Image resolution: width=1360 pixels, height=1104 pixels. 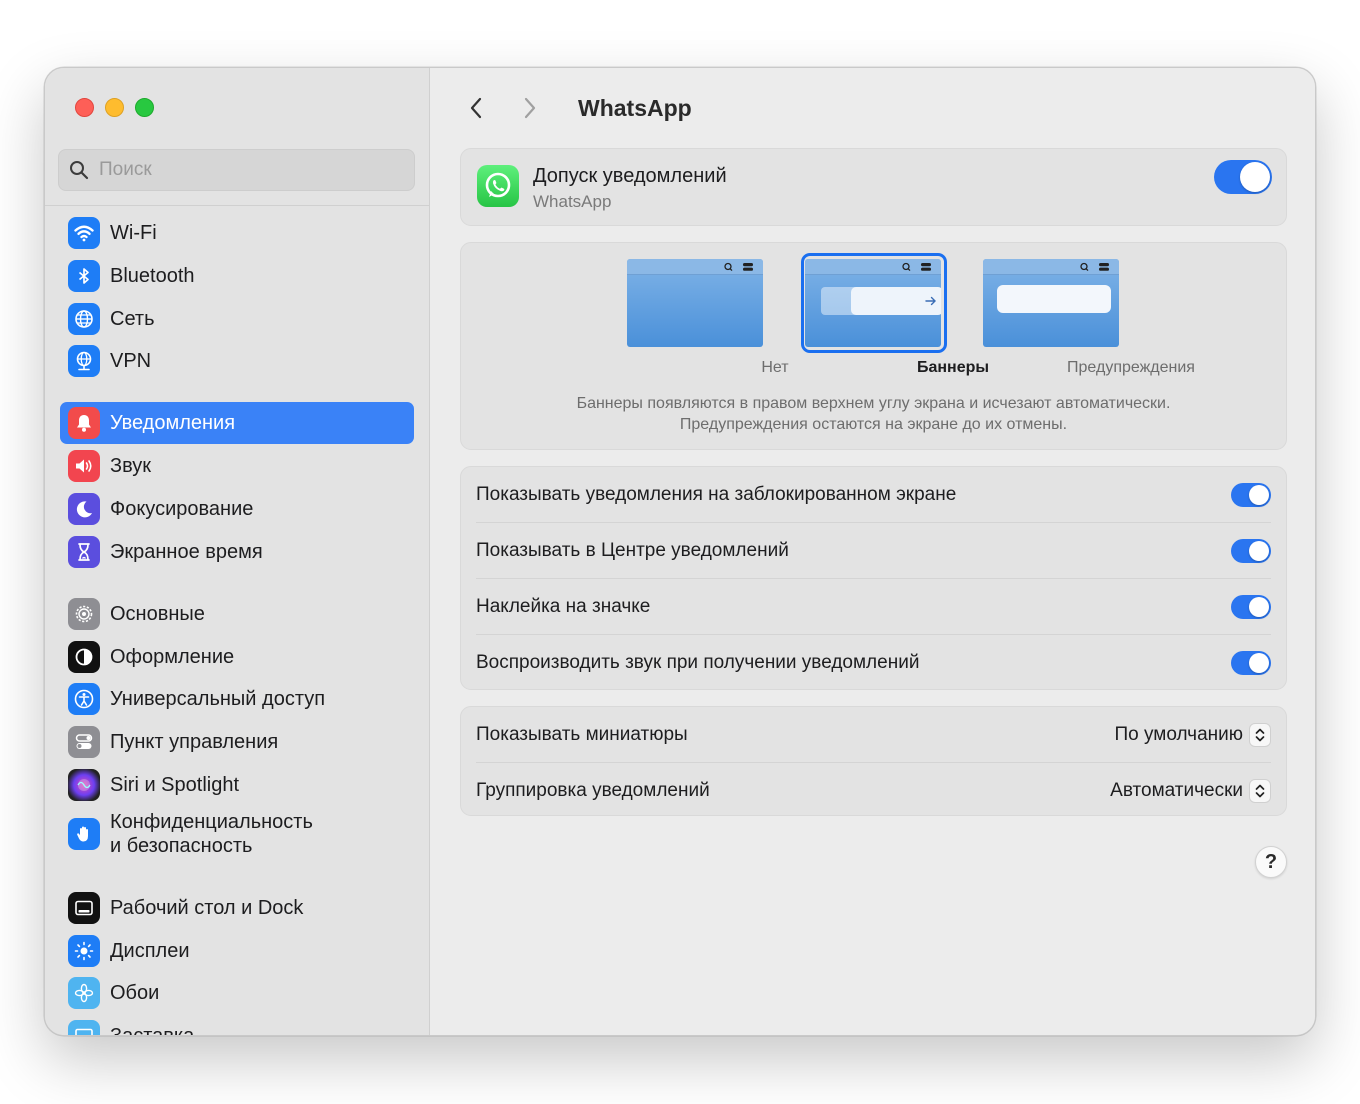 I want to click on sidebar-item-screen-time: Экранное время, so click(x=237, y=552).